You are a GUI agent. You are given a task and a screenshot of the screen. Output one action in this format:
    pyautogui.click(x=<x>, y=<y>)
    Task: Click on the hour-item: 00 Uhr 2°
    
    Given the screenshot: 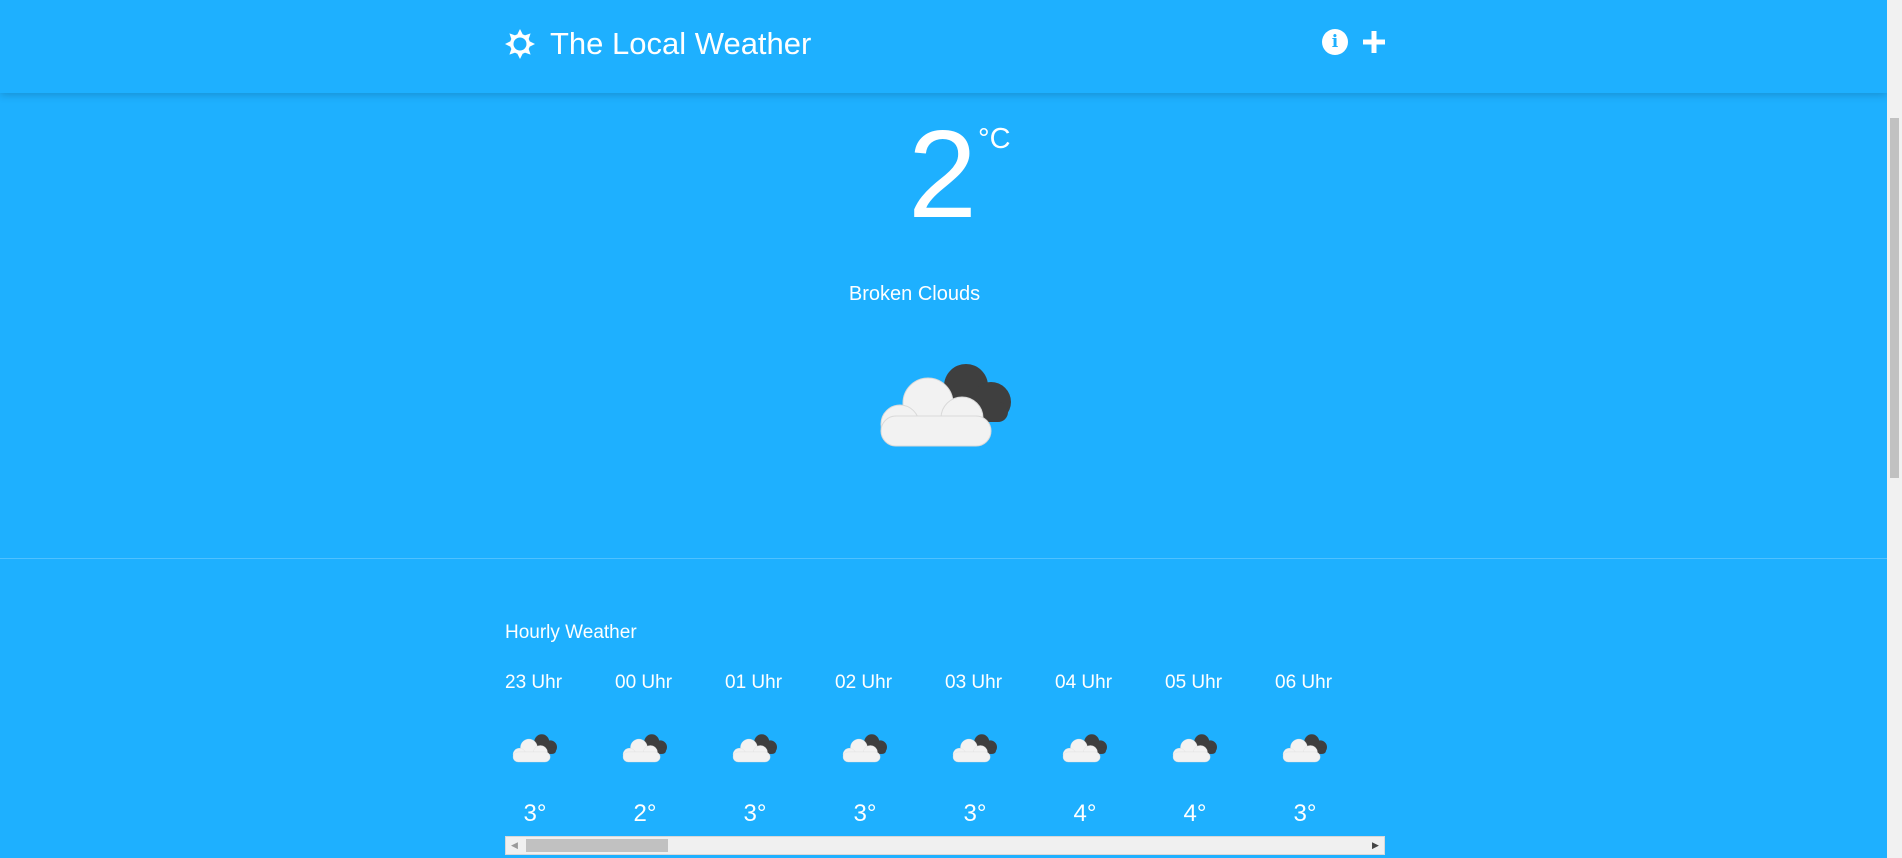 What is the action you would take?
    pyautogui.click(x=670, y=752)
    